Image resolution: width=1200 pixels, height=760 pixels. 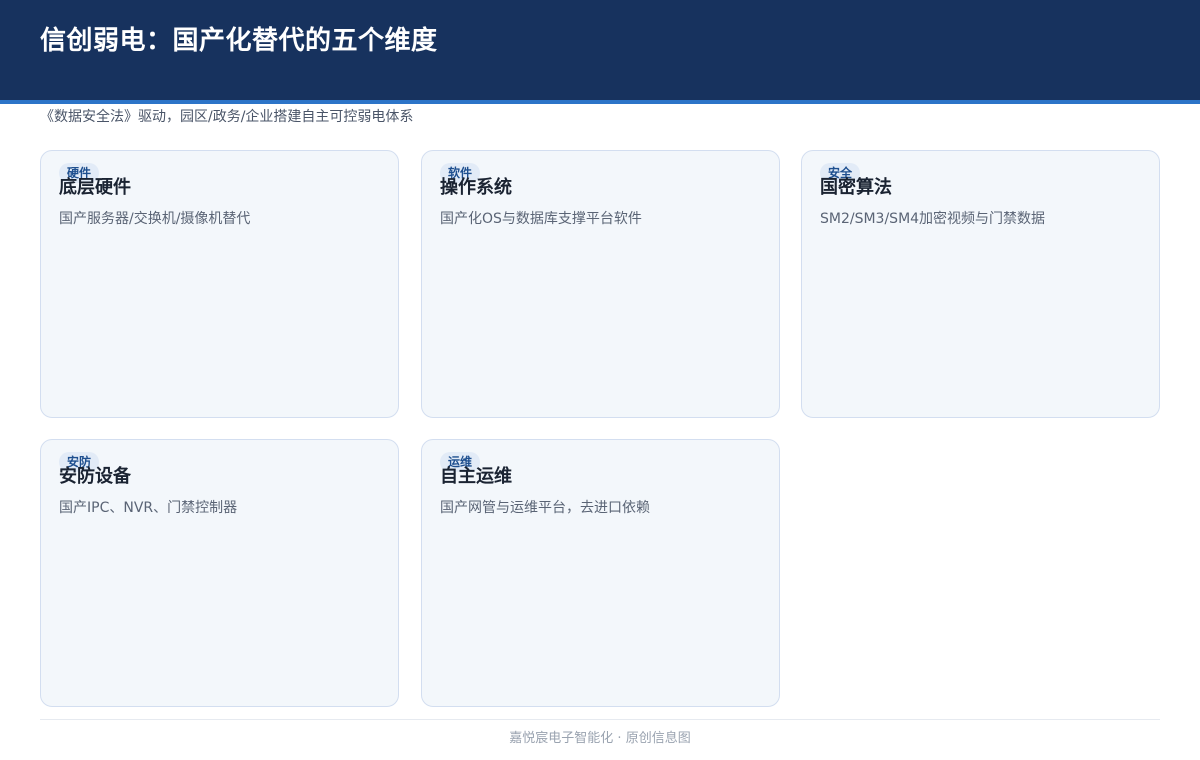 I want to click on card-operations: 运维 自主运维 国产网管与运维平台，去进口依赖, so click(x=600, y=573).